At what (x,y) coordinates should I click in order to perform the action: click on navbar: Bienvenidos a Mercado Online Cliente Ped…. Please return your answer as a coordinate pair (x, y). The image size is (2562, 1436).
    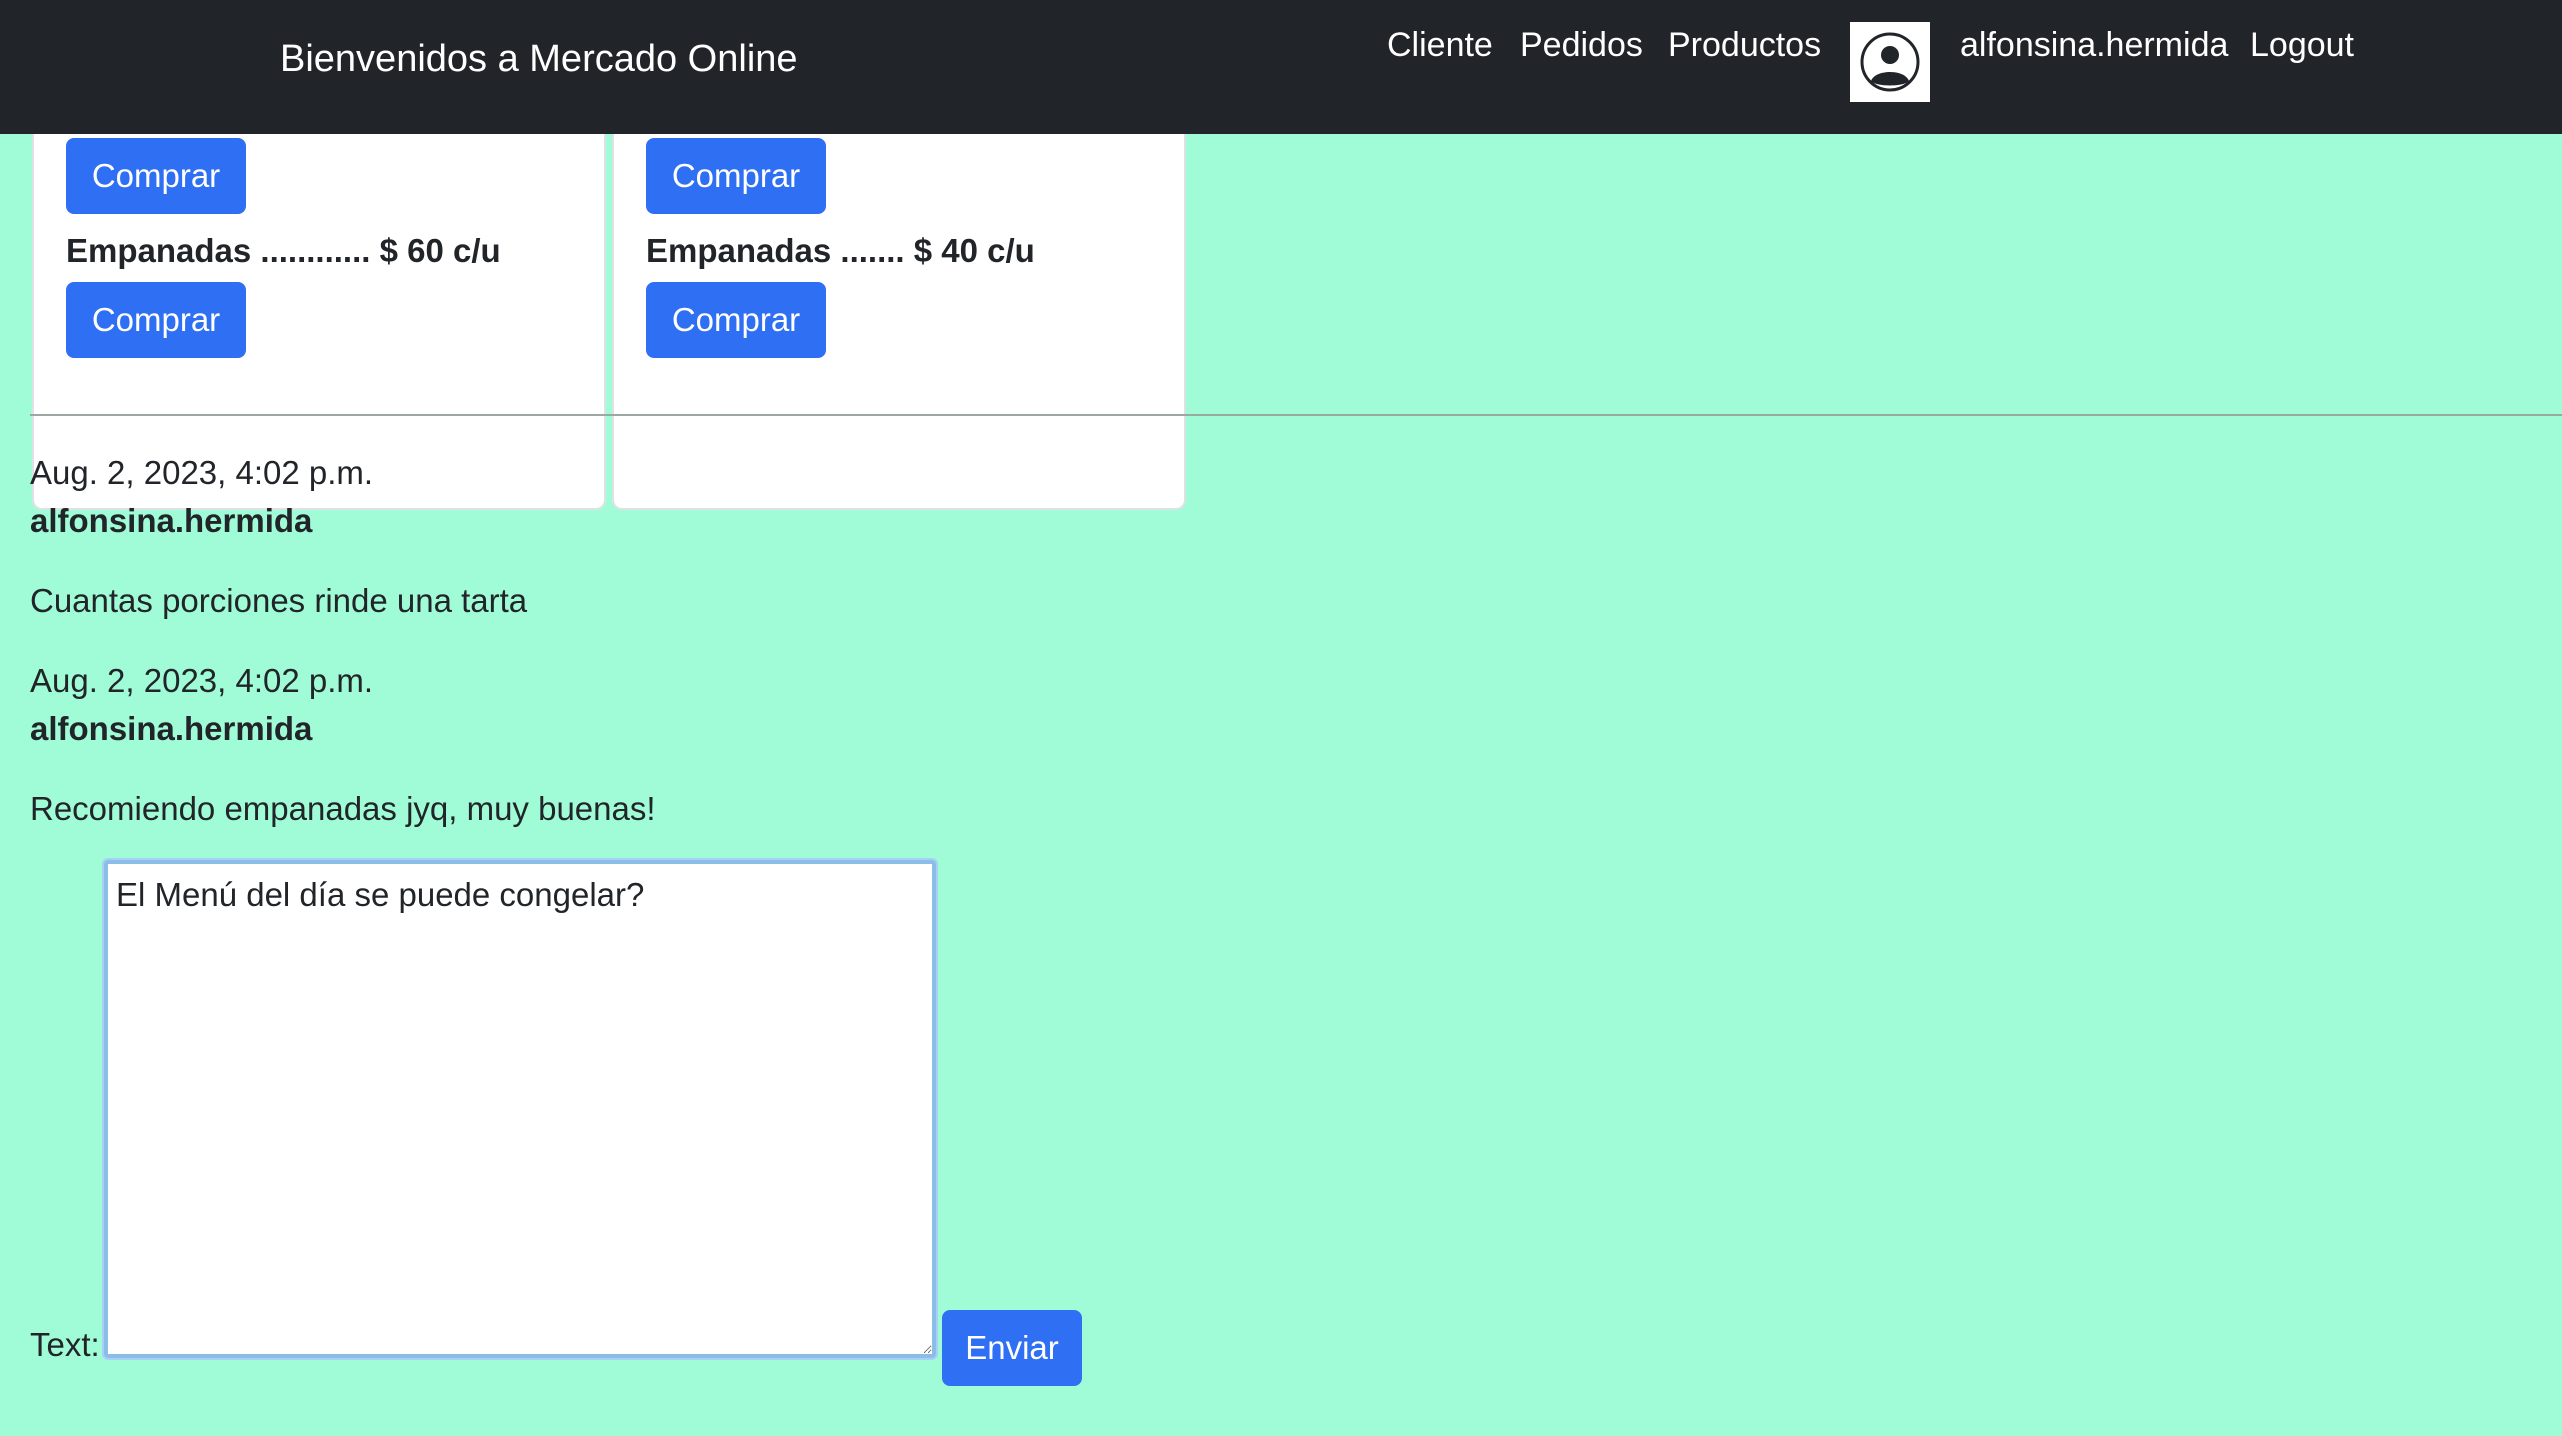
    Looking at the image, I should click on (1281, 67).